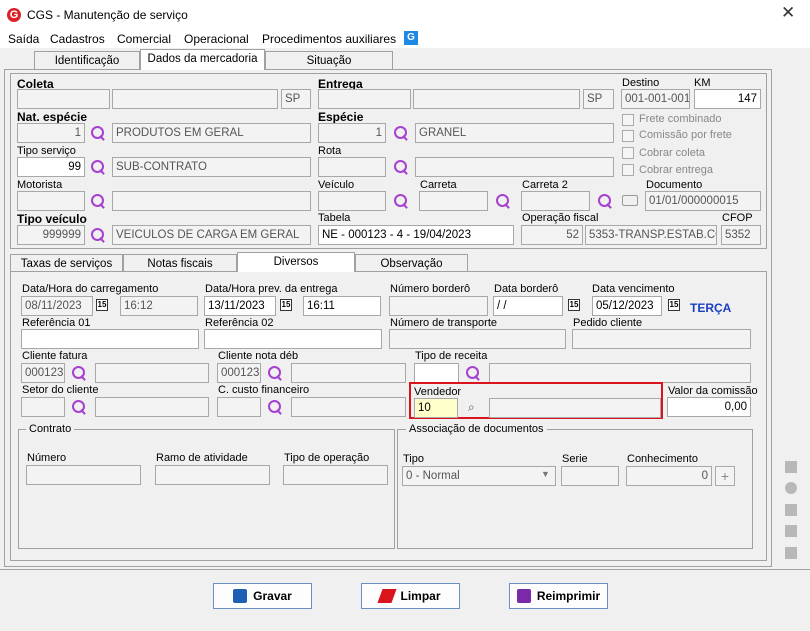  I want to click on carreta-field, so click(453, 201).